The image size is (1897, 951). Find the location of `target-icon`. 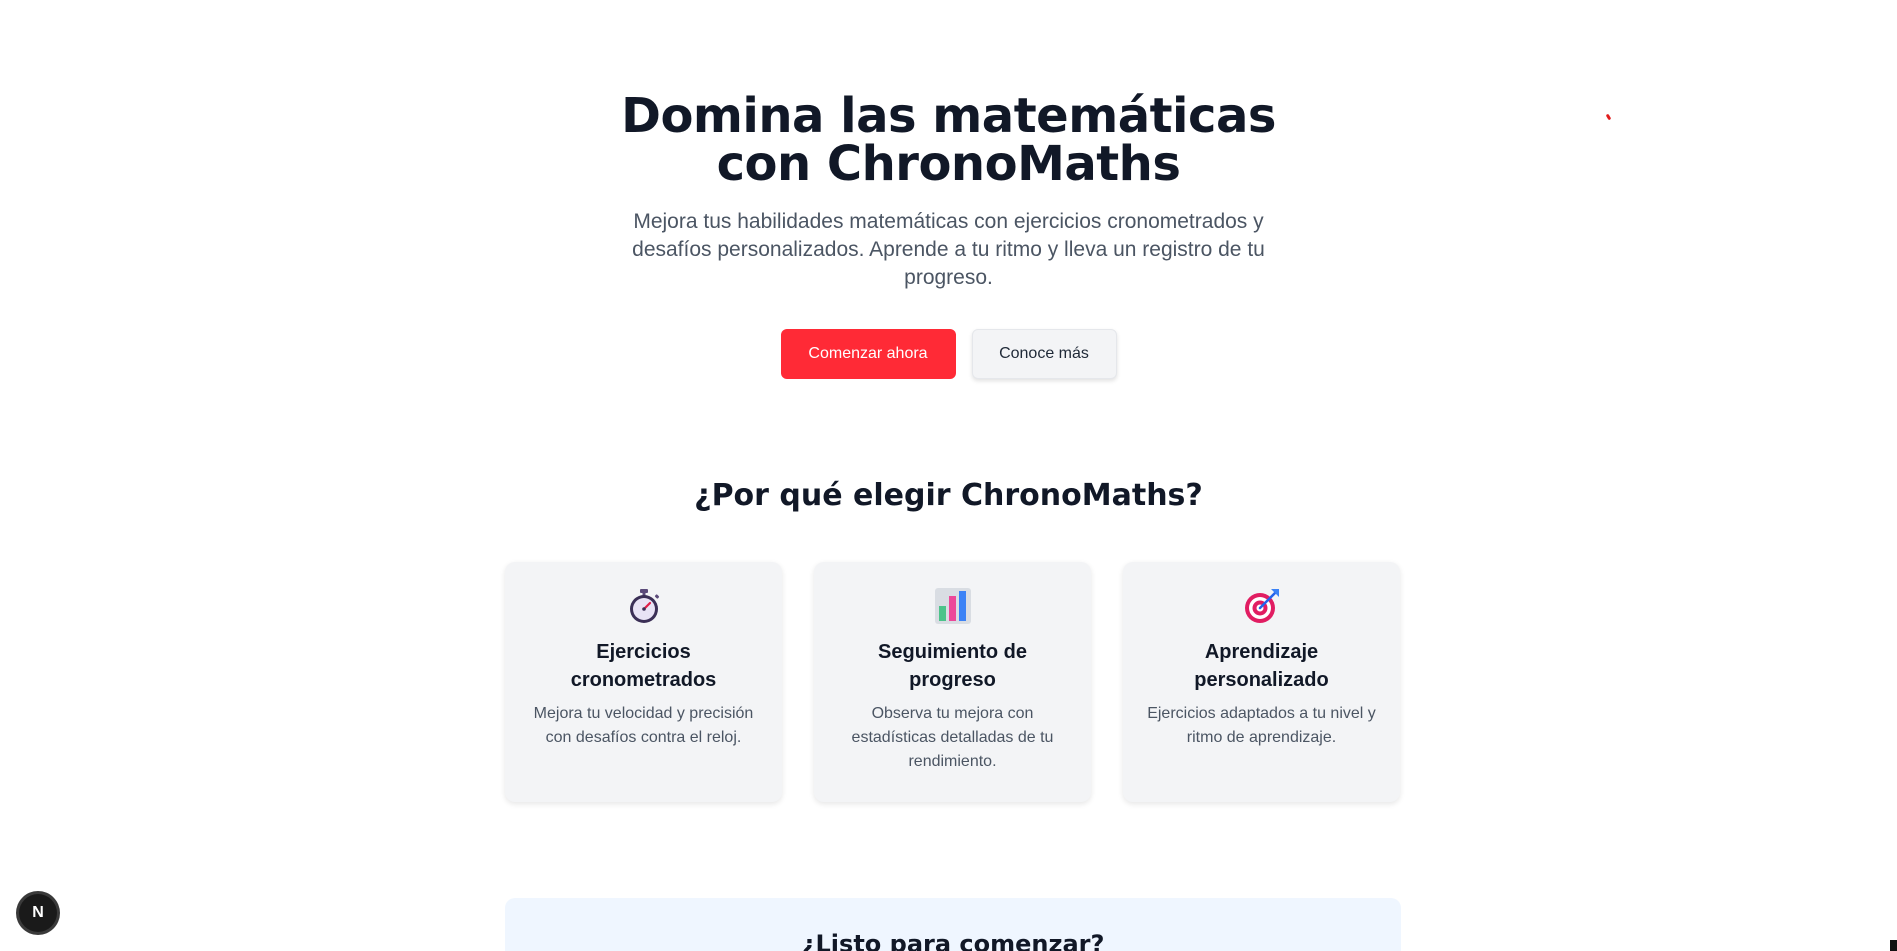

target-icon is located at coordinates (1261, 606).